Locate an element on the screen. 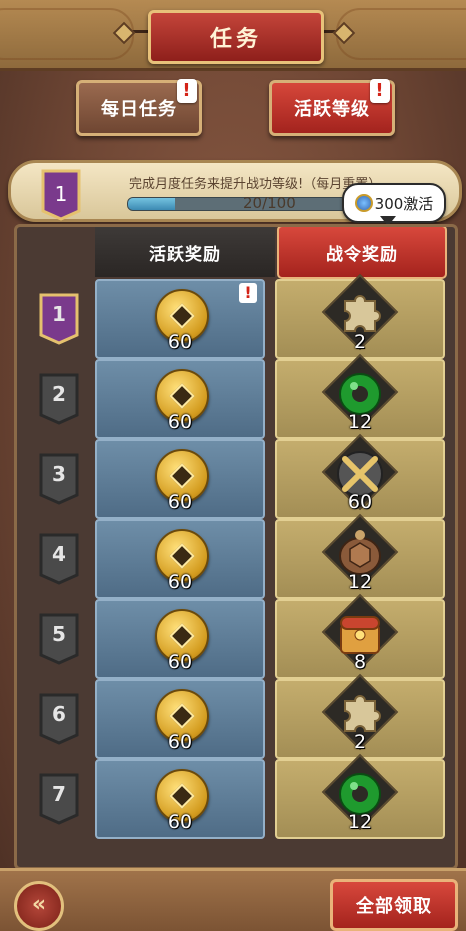  reward-row: 7 60 12 is located at coordinates (236, 796).